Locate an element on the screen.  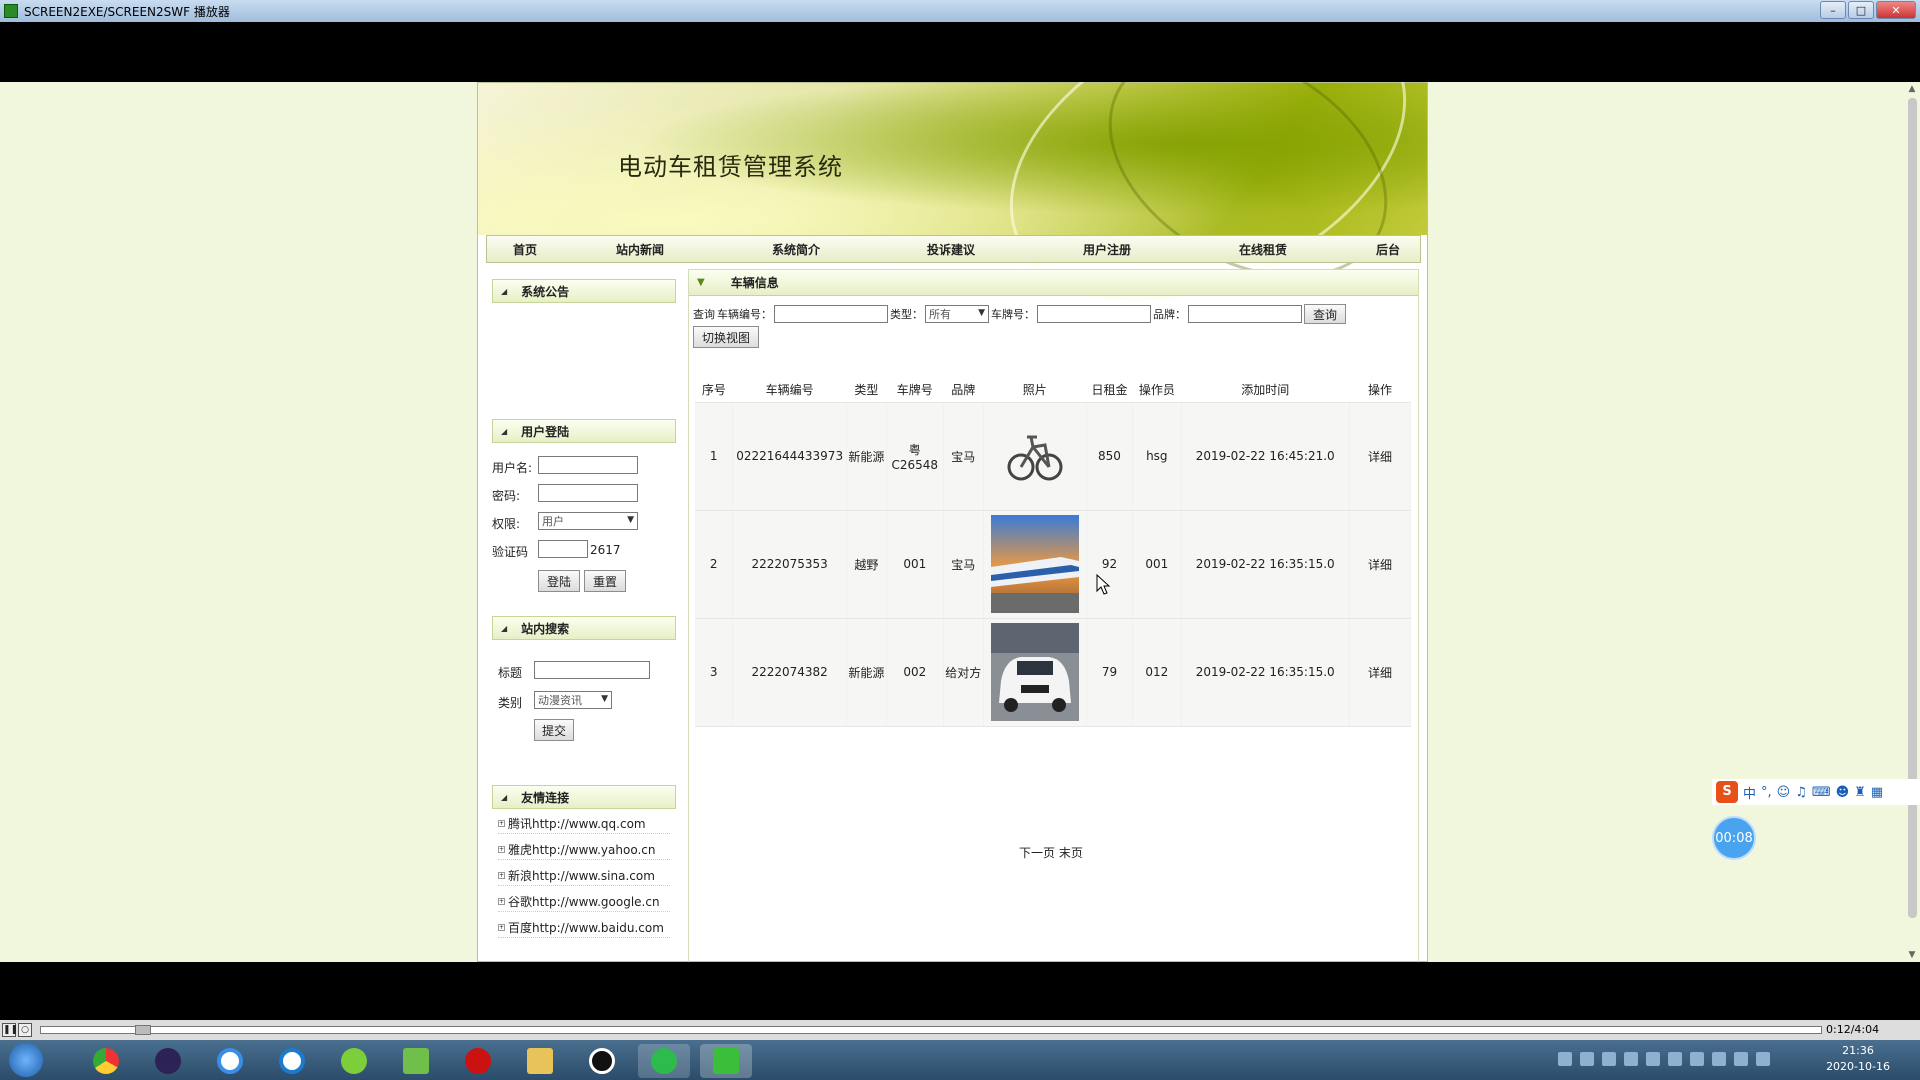
type-select: 所有 ▼ is located at coordinates (957, 314).